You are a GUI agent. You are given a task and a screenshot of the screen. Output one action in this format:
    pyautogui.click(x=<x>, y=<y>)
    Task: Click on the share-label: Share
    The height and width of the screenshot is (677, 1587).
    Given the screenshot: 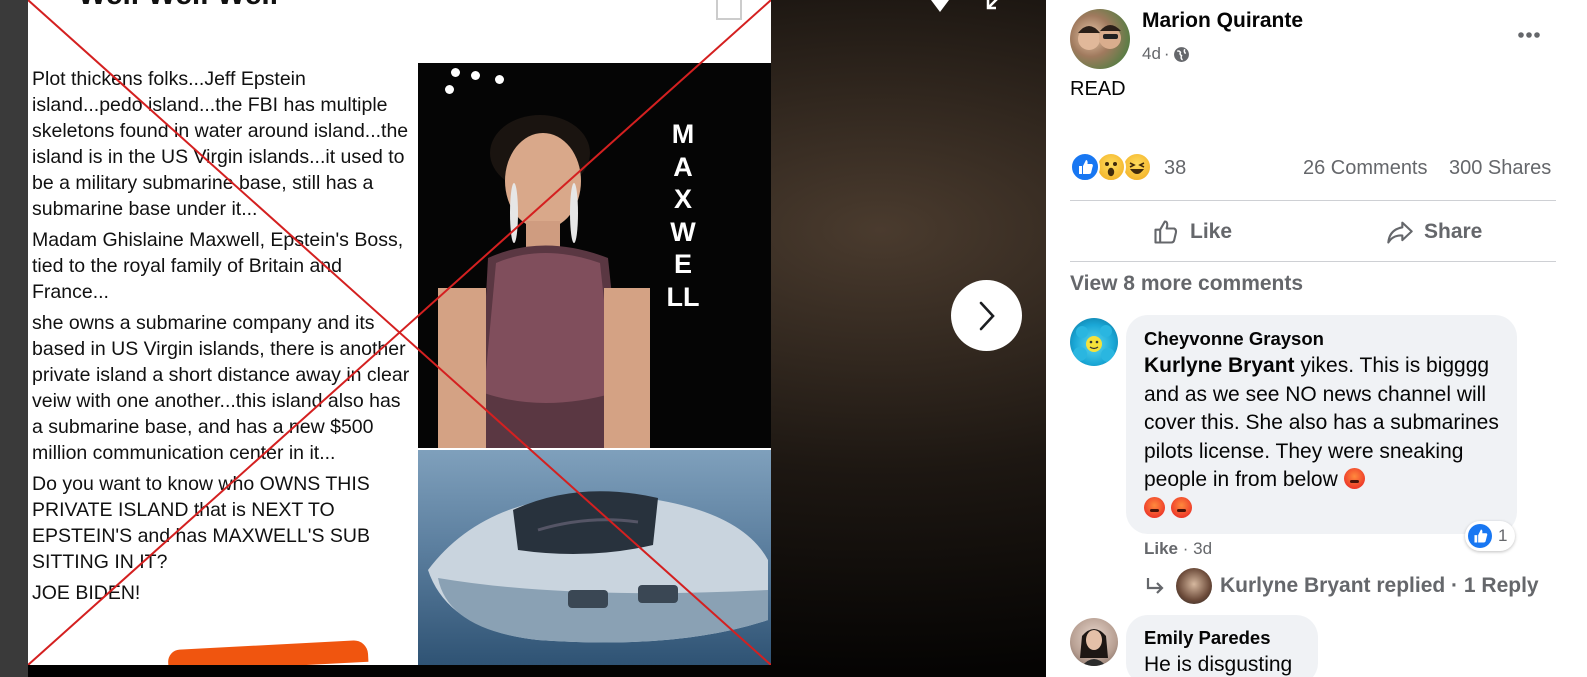 What is the action you would take?
    pyautogui.click(x=1453, y=231)
    